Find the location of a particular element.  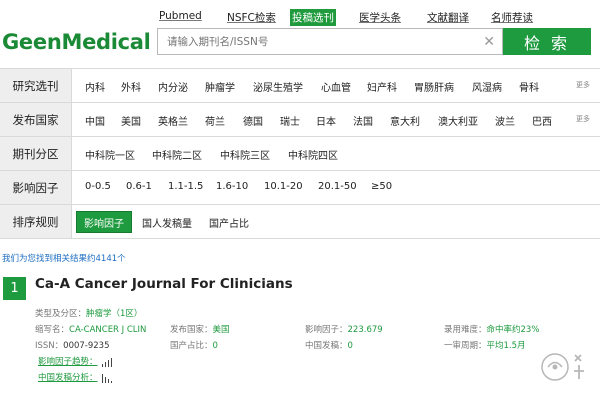

difficulty-value: 命中率约23% is located at coordinates (513, 330).